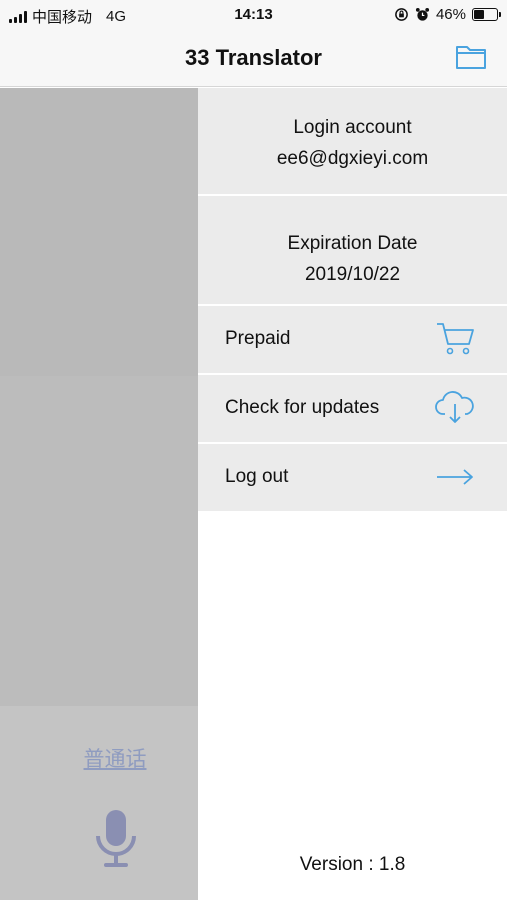 This screenshot has width=507, height=900. What do you see at coordinates (99, 541) in the screenshot?
I see `target-text-area` at bounding box center [99, 541].